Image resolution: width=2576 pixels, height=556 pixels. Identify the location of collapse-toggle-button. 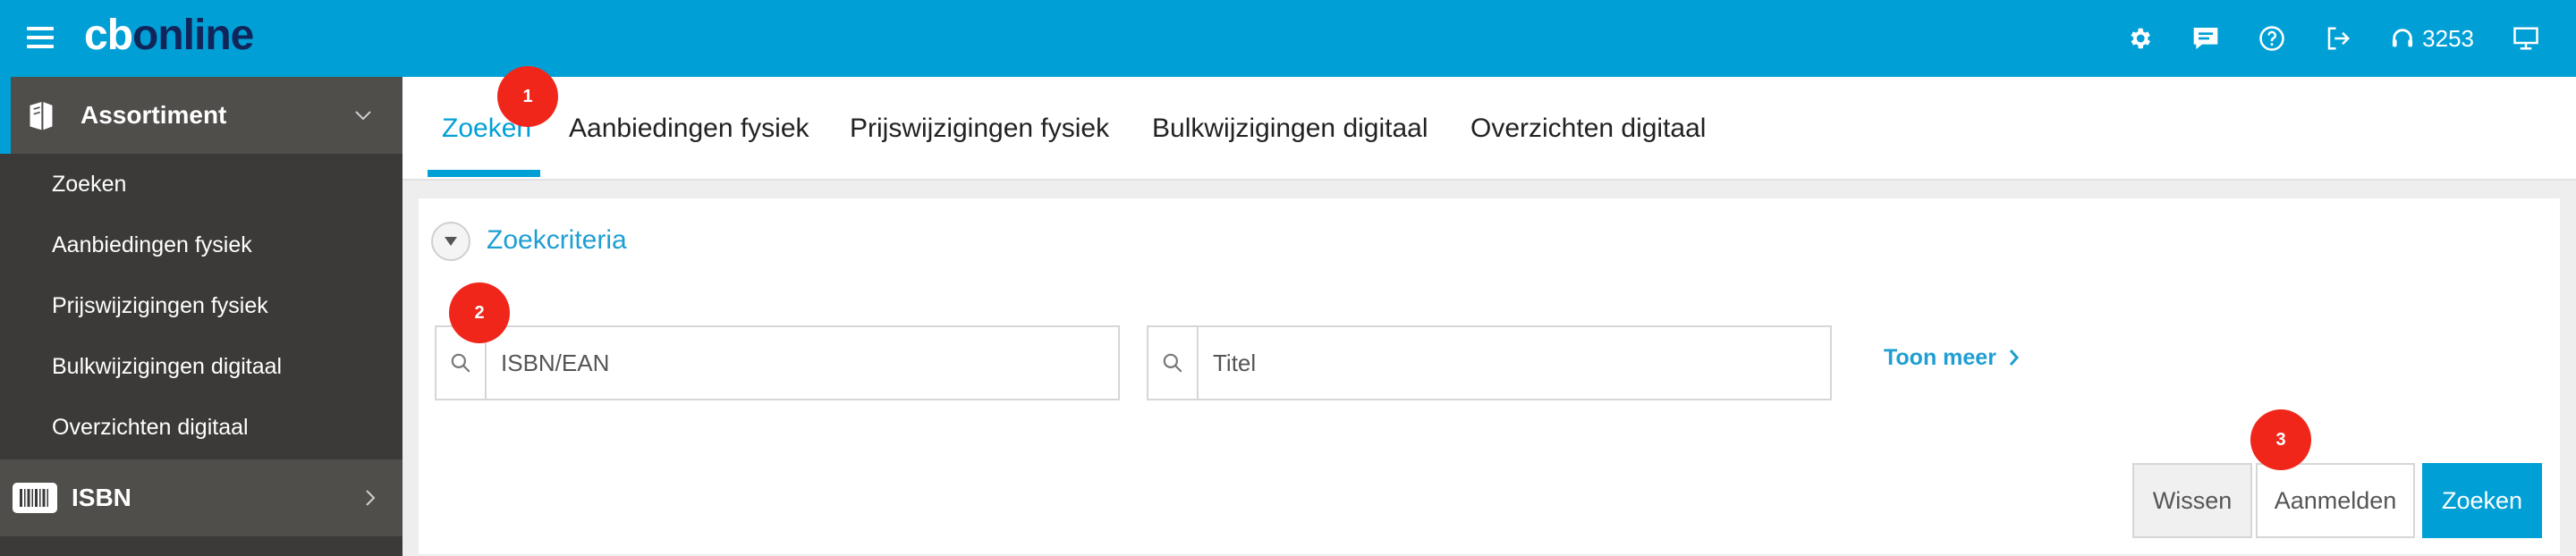
(450, 241).